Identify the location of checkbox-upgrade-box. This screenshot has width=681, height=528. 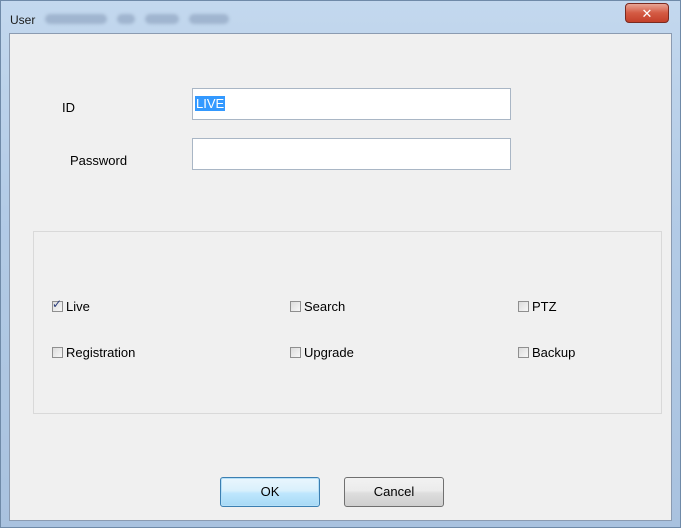
(295, 352).